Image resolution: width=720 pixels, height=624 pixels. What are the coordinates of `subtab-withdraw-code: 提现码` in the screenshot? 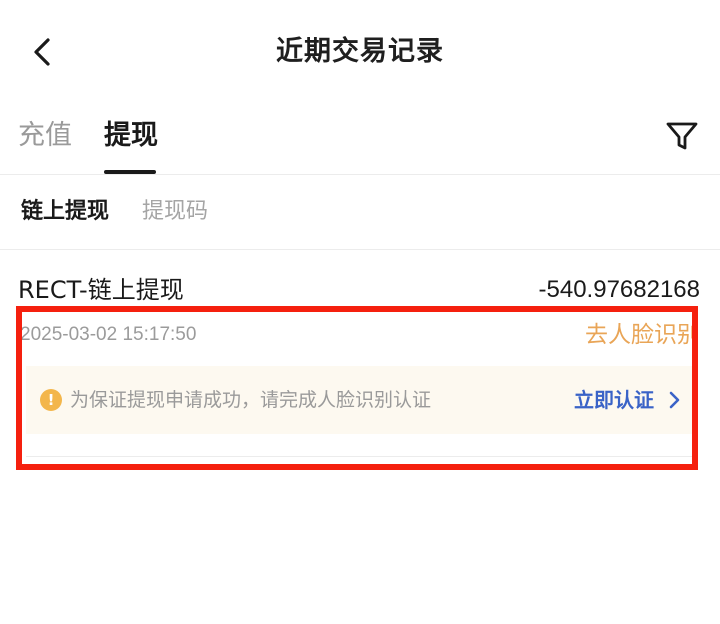 It's located at (175, 212).